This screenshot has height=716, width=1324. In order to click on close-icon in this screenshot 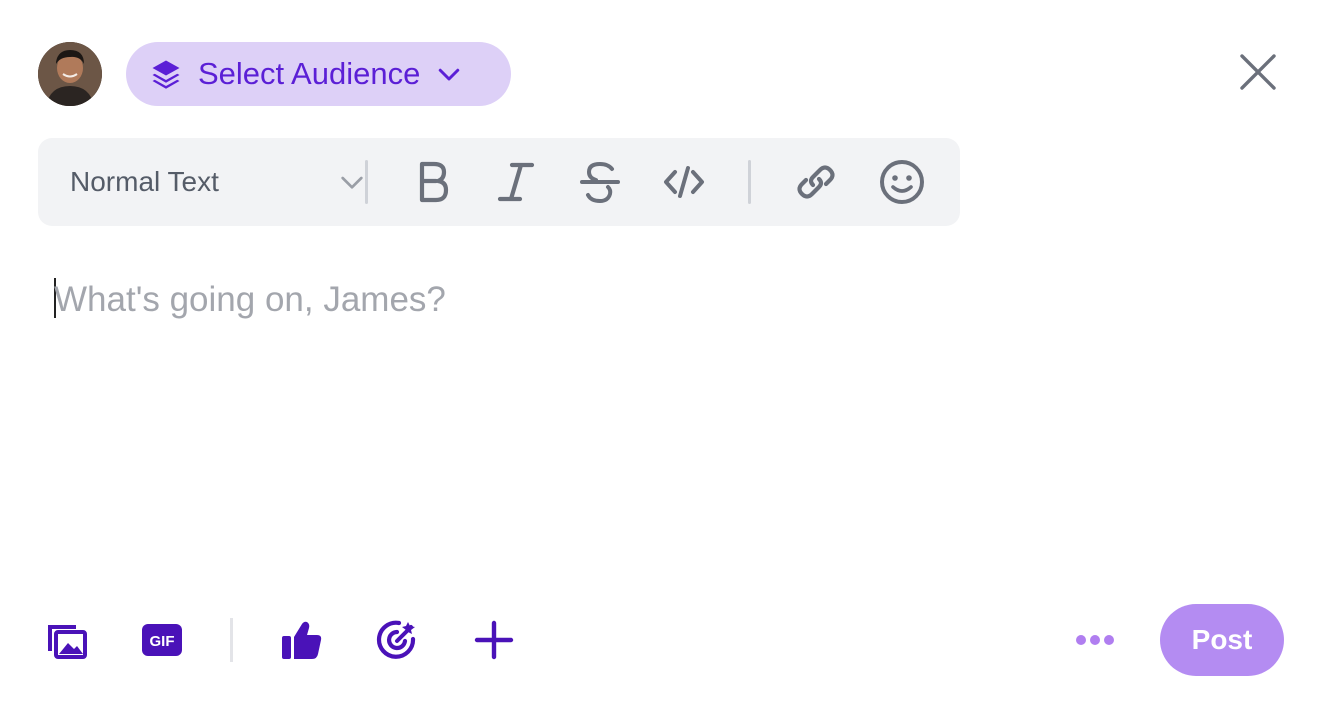, I will do `click(1258, 72)`.